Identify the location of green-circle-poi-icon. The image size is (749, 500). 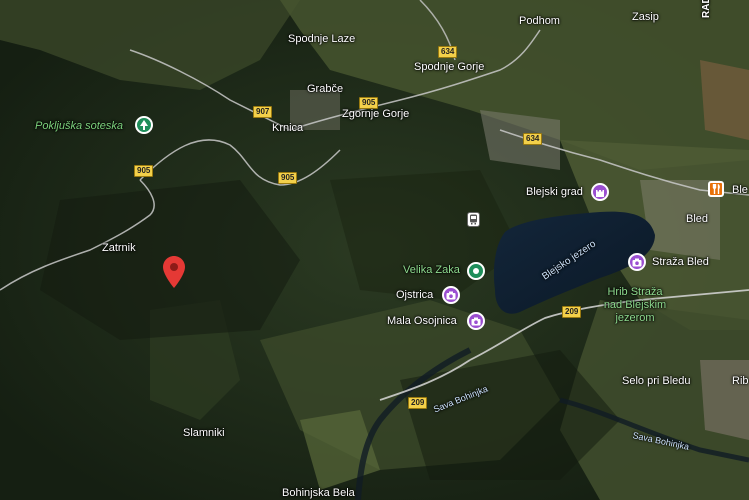
(476, 271).